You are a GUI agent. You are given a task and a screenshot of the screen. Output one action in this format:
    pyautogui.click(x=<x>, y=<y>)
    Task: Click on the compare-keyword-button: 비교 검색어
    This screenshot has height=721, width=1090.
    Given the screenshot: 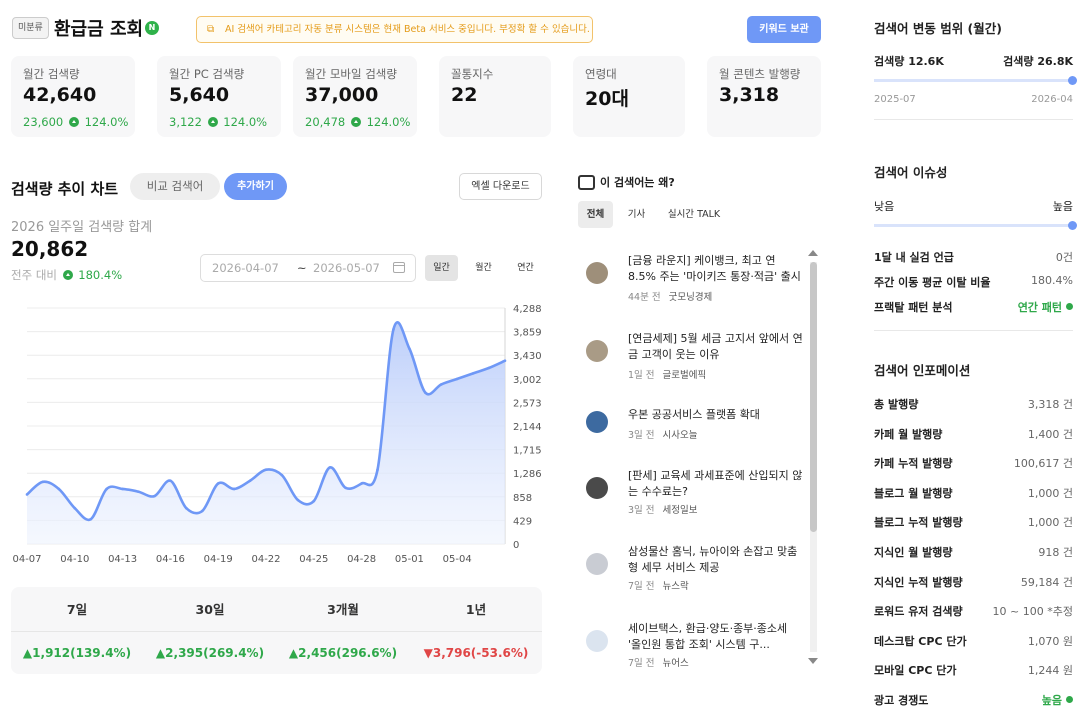 What is the action you would take?
    pyautogui.click(x=175, y=186)
    